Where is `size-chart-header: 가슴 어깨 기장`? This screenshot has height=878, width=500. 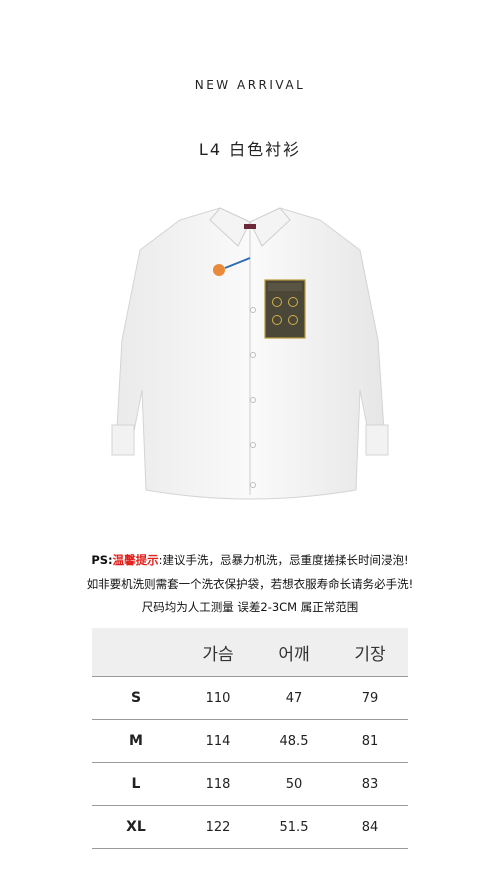 size-chart-header: 가슴 어깨 기장 is located at coordinates (250, 652).